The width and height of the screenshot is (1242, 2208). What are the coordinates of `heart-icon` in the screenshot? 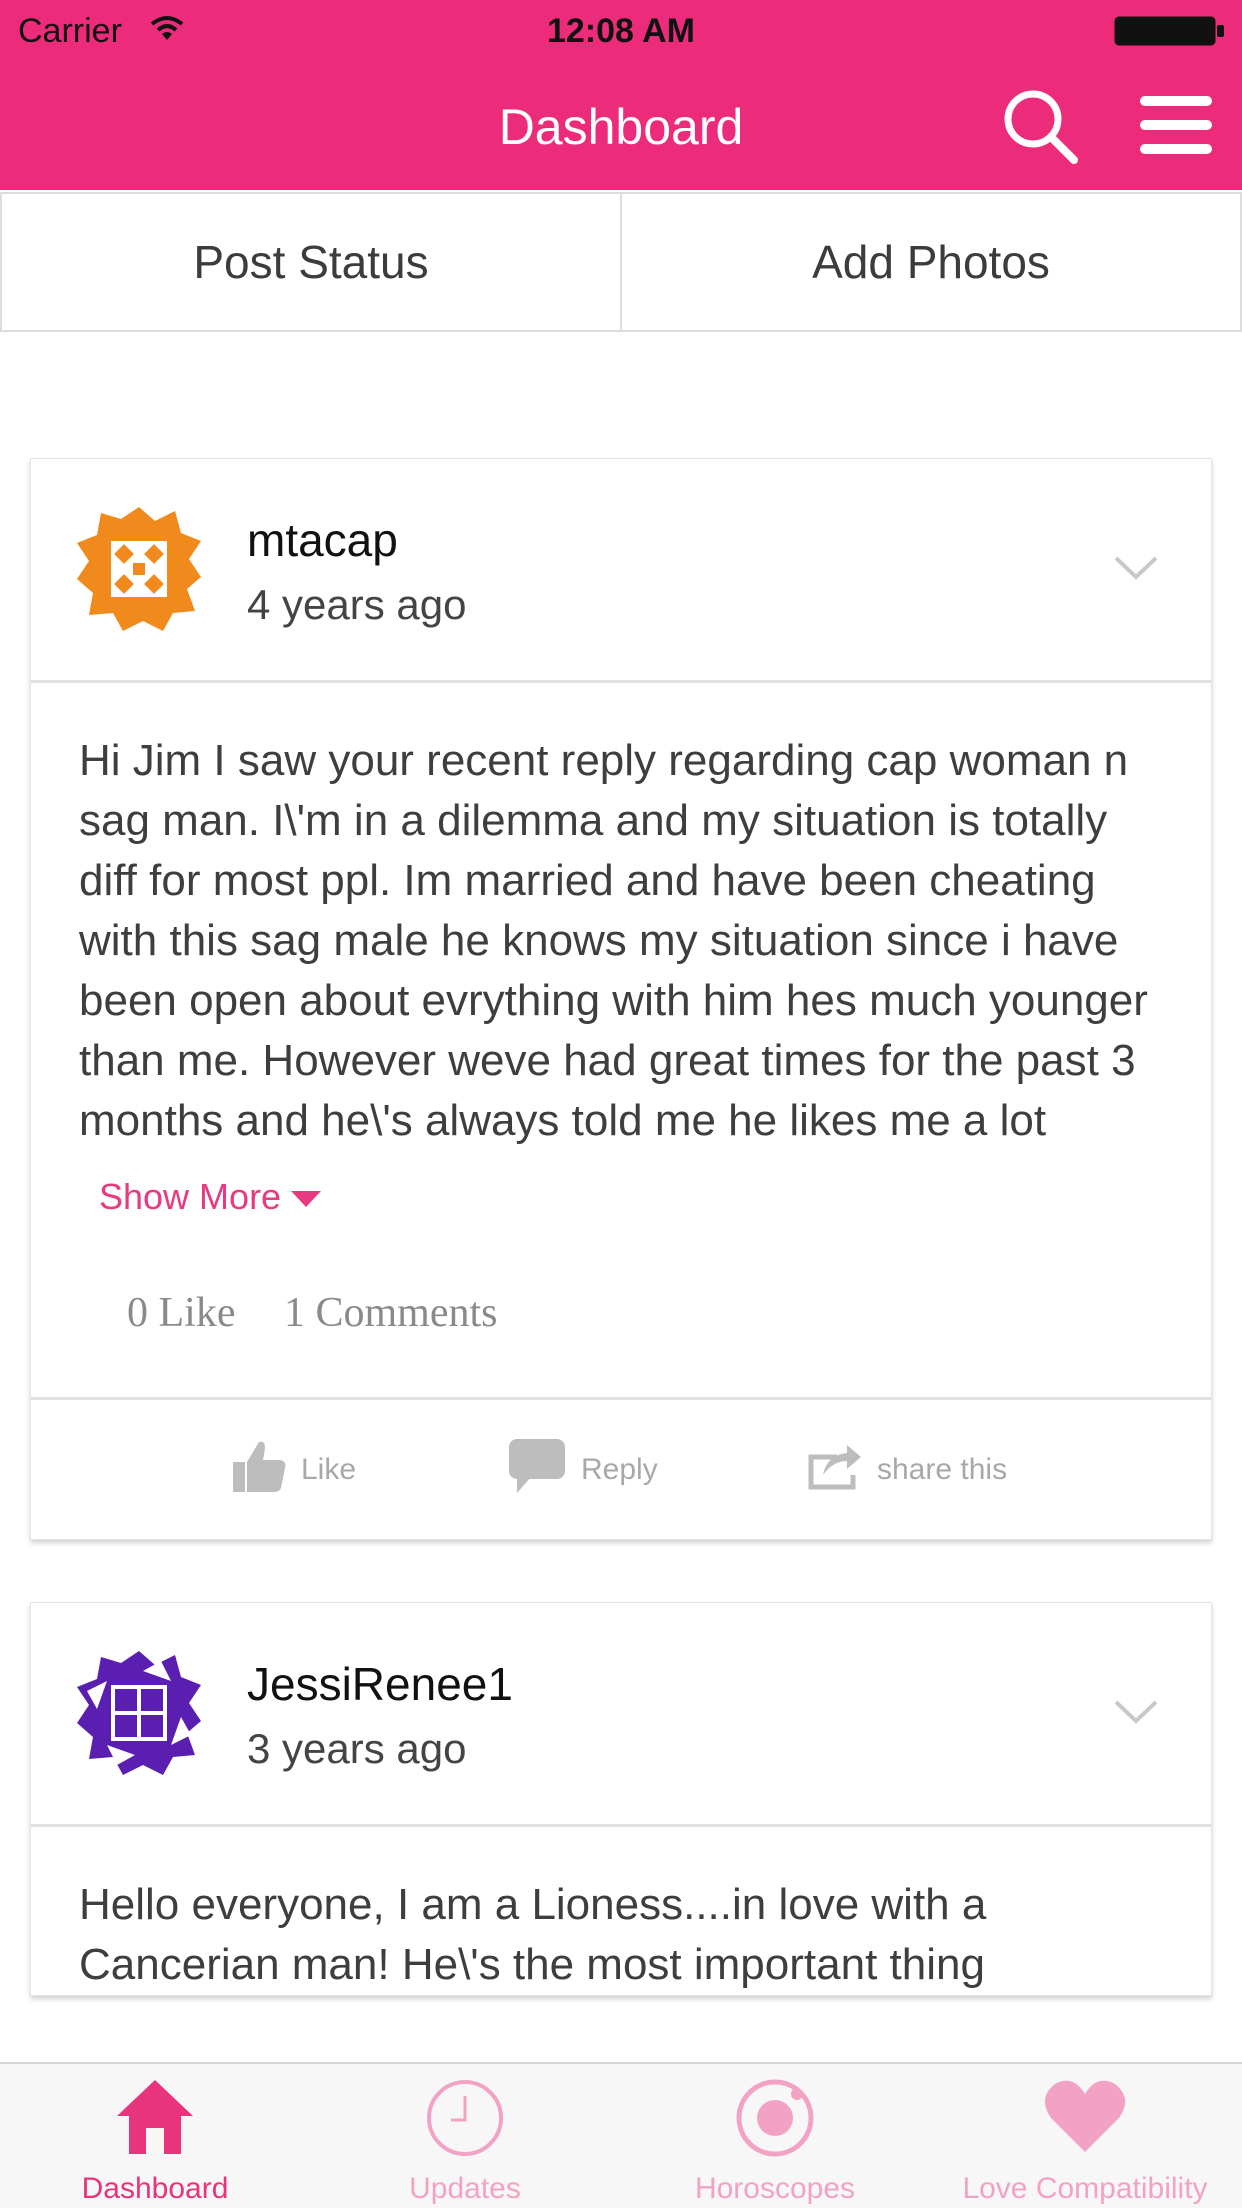 It's located at (1085, 2116).